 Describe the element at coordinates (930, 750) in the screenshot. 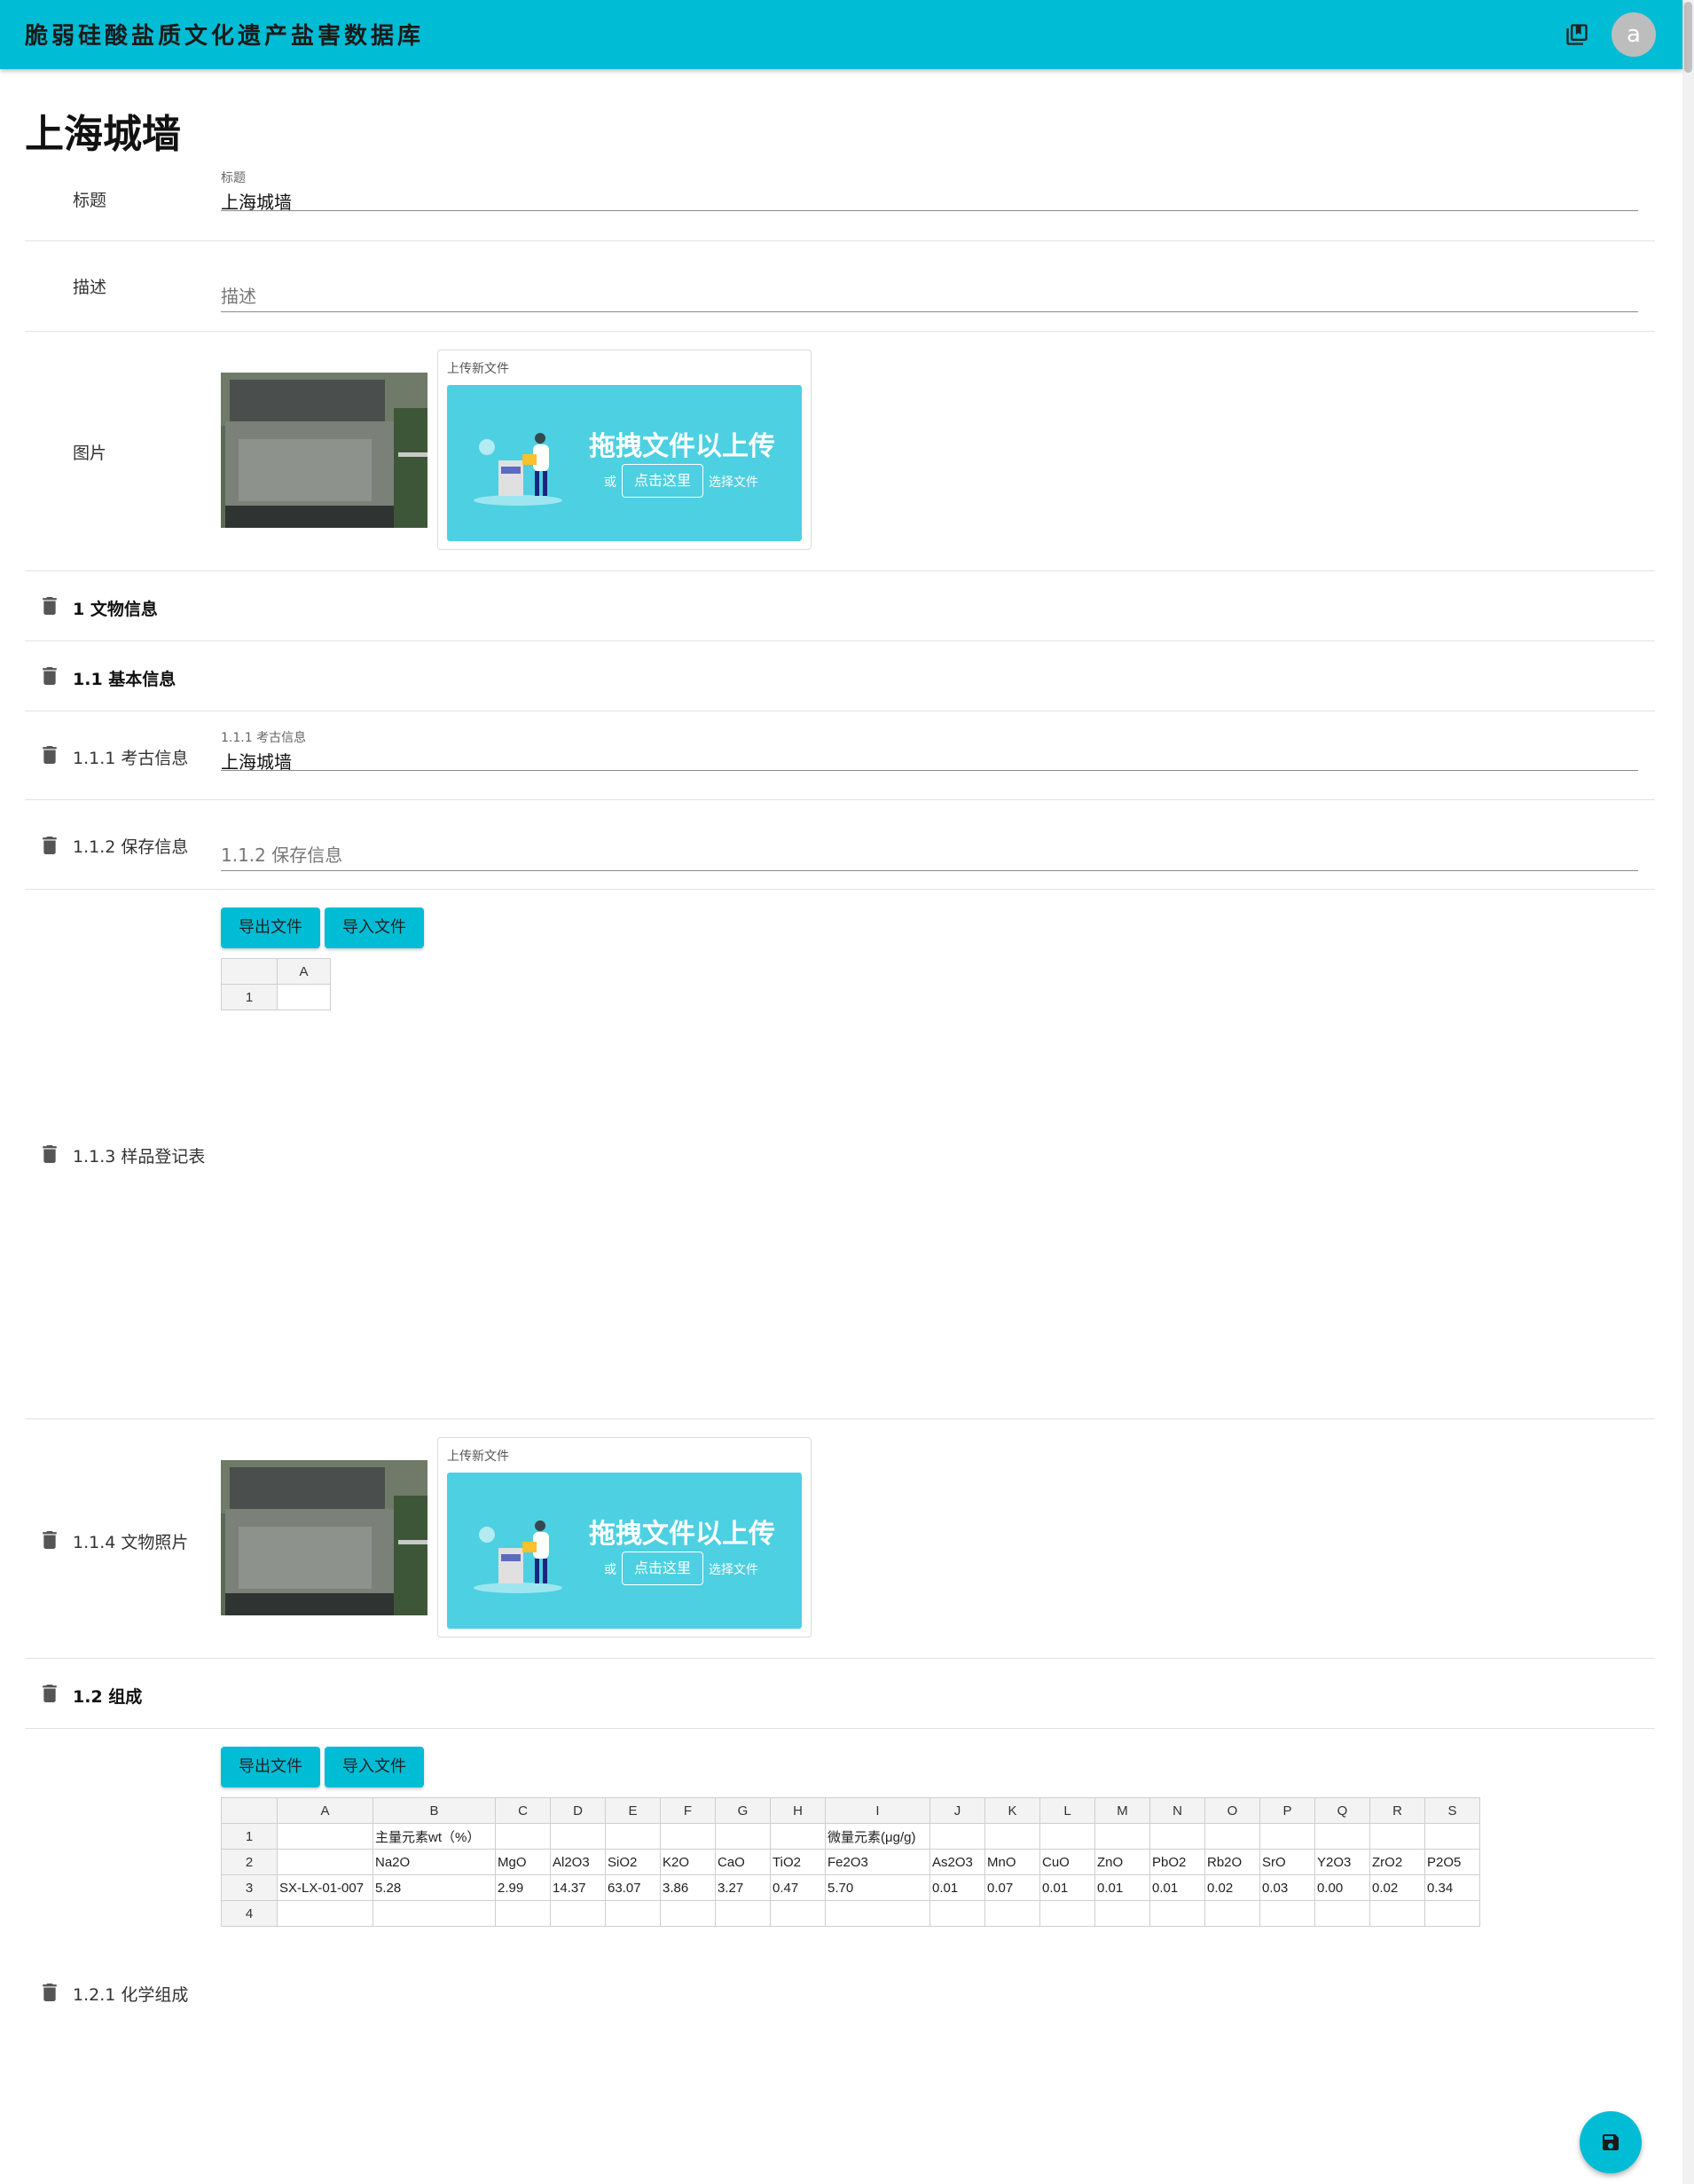

I see `archaeology-info-field: 1.1.1 考古信息 上海城墙` at that location.